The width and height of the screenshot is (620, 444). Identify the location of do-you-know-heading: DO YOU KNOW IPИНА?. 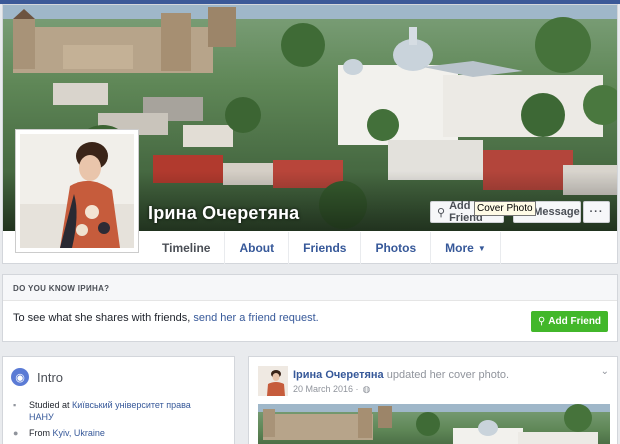
(310, 288).